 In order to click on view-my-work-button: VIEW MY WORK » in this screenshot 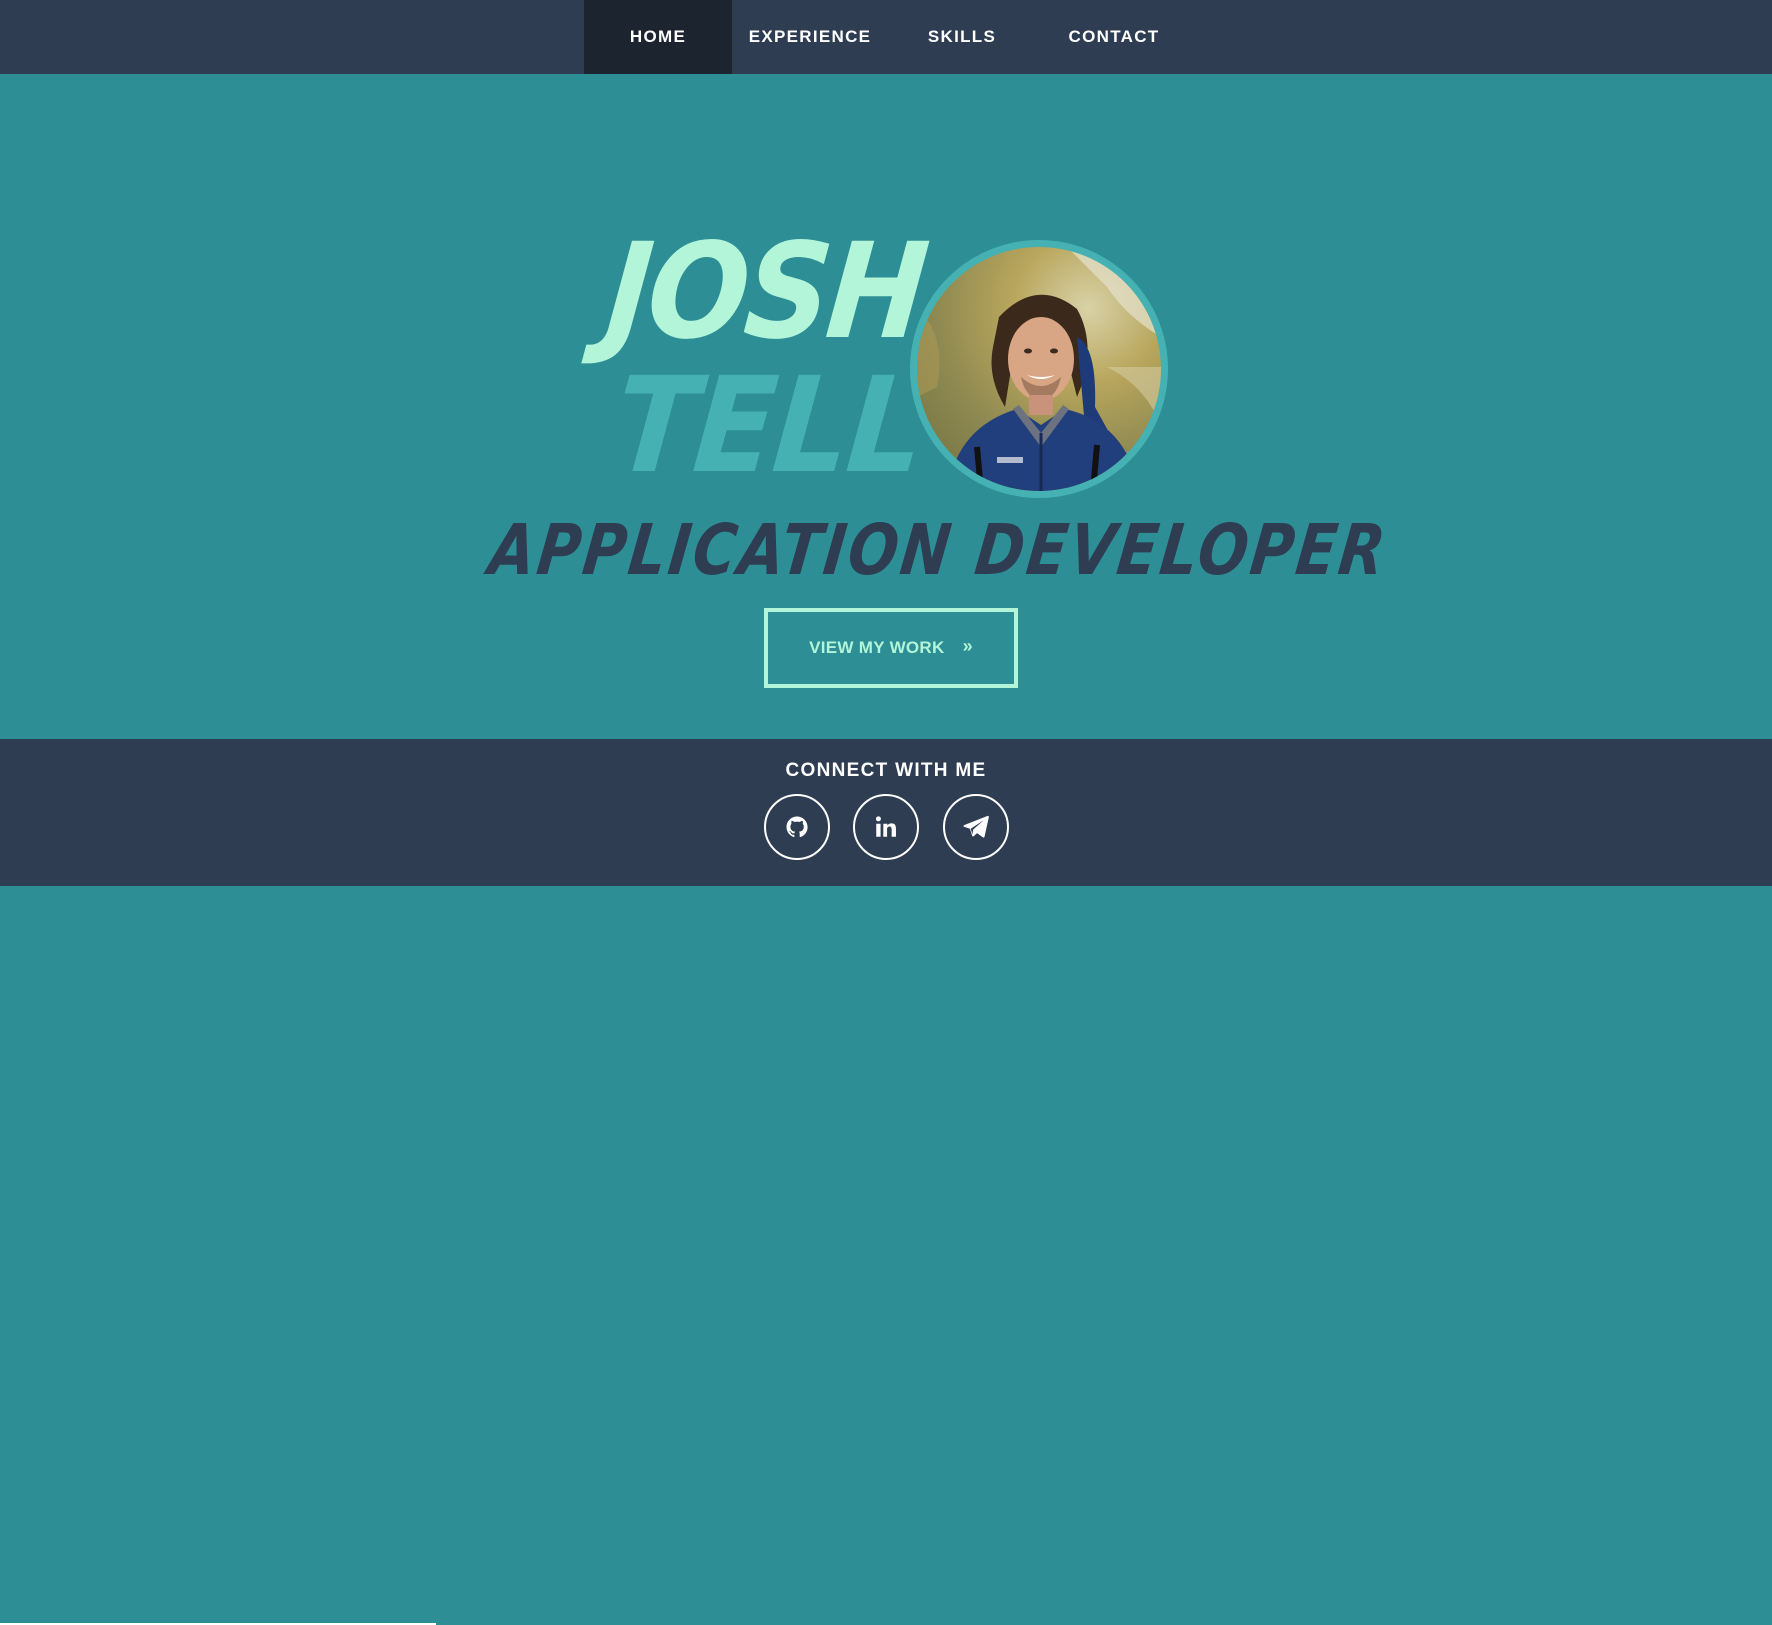, I will do `click(891, 648)`.